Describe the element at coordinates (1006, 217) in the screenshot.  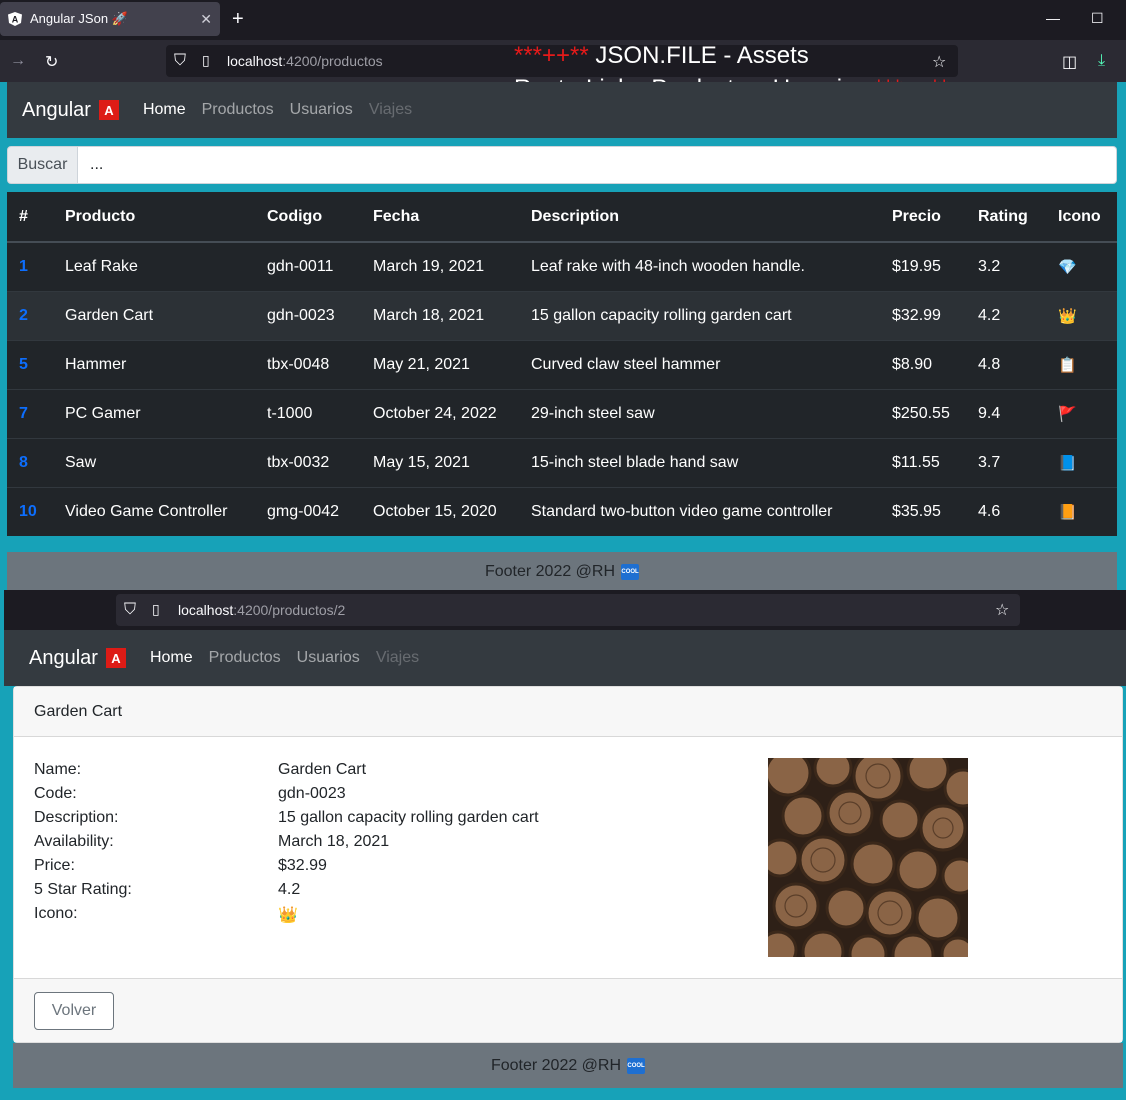
I see `col-rating: Rating` at that location.